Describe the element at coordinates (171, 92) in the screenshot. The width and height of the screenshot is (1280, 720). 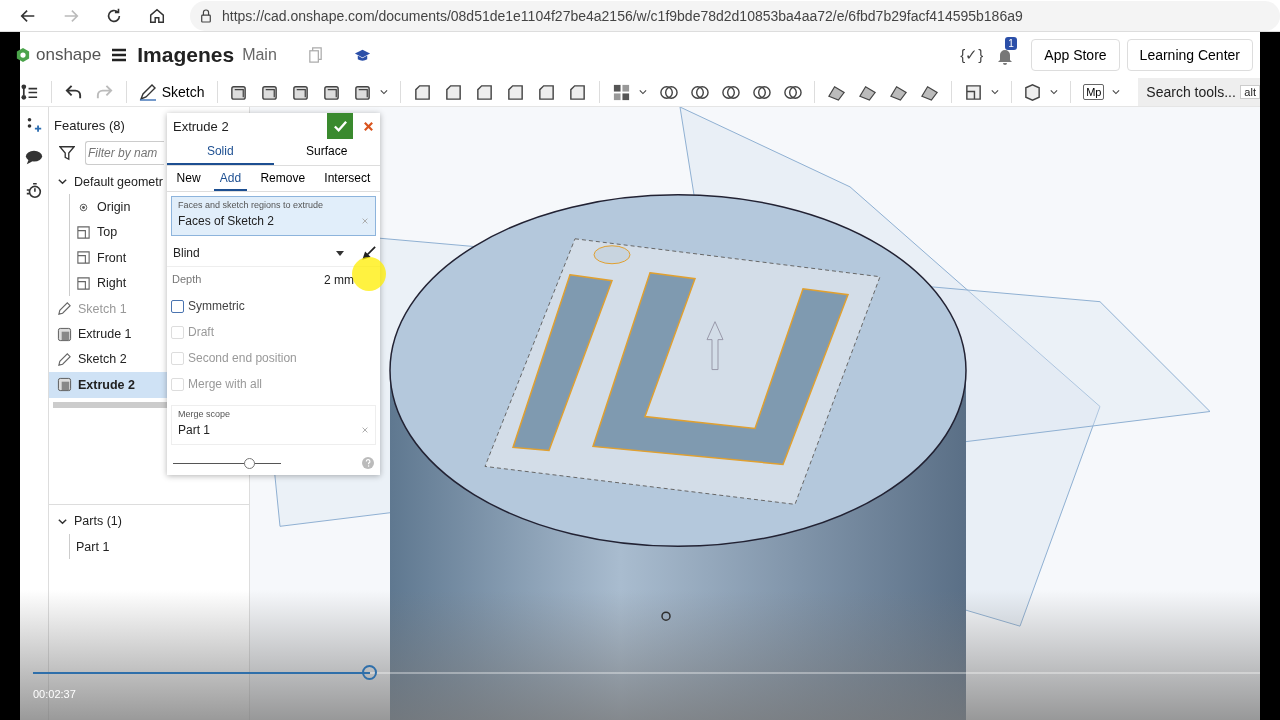
I see `sketch-button: Sketch` at that location.